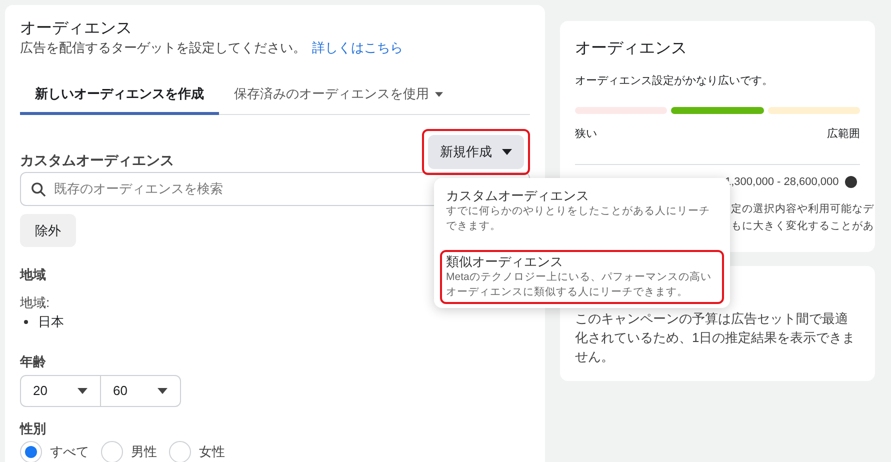 This screenshot has width=891, height=462. What do you see at coordinates (76, 29) in the screenshot?
I see `section-title: オーディエンス` at bounding box center [76, 29].